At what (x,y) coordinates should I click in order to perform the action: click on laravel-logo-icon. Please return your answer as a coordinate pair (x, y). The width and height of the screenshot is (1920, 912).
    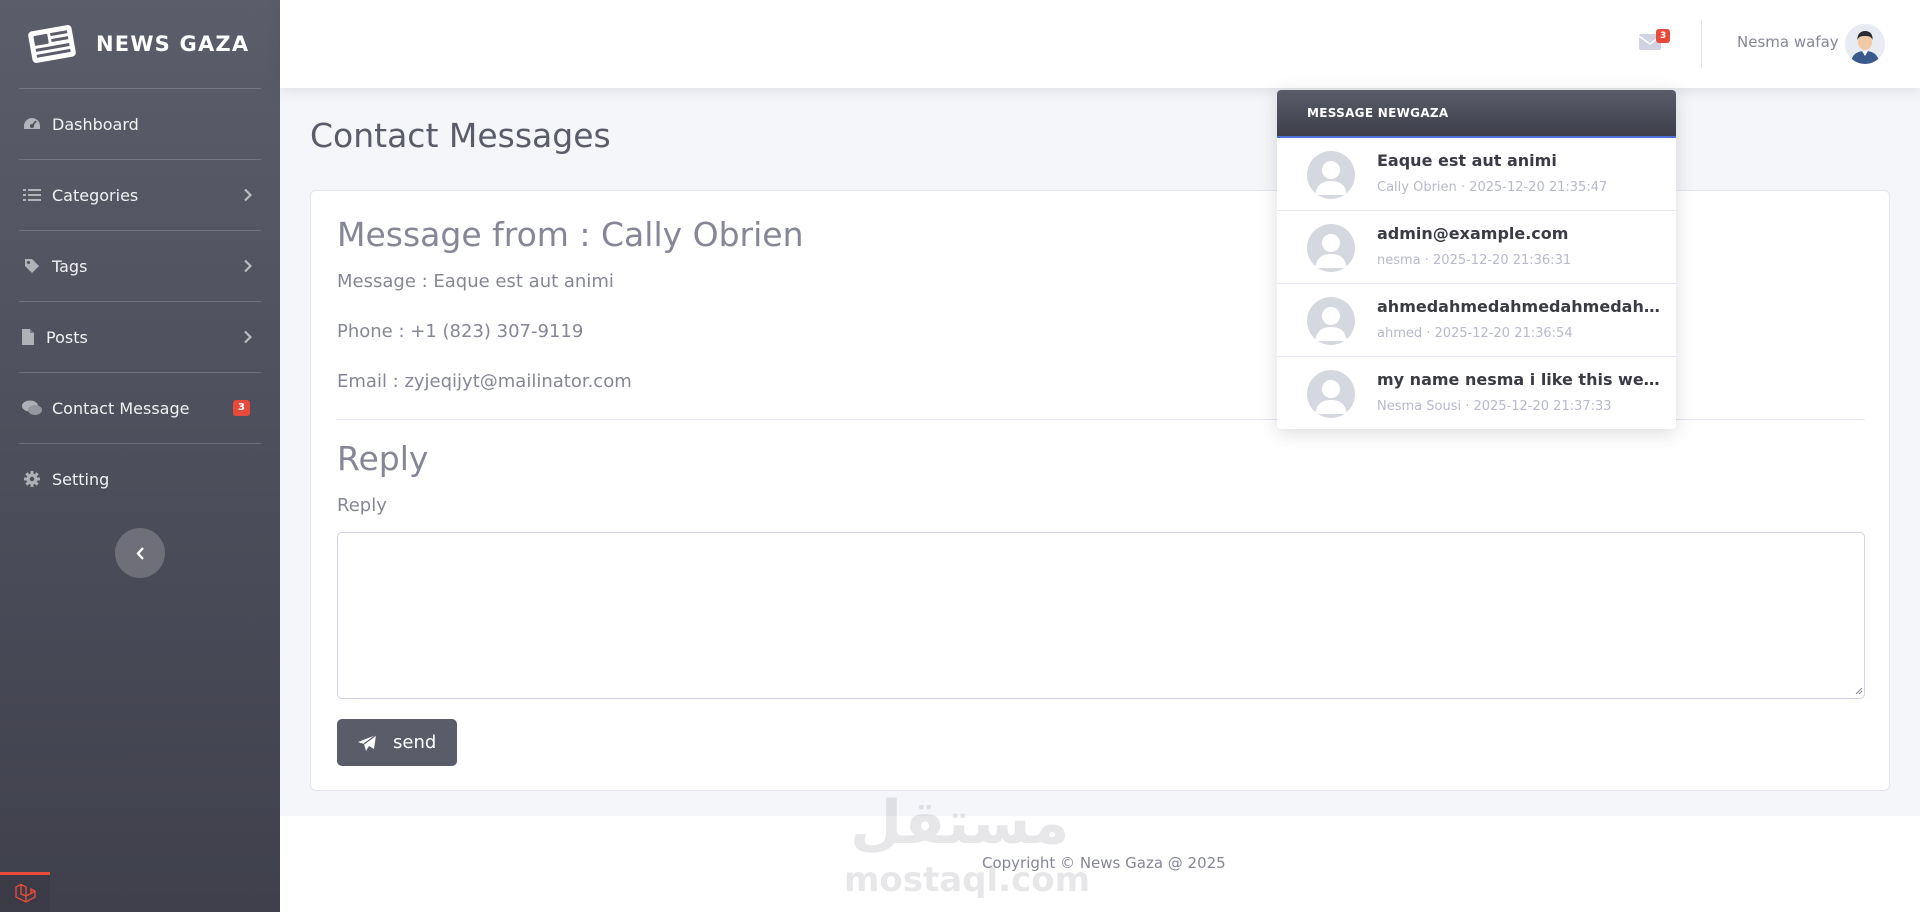
    Looking at the image, I should click on (25, 893).